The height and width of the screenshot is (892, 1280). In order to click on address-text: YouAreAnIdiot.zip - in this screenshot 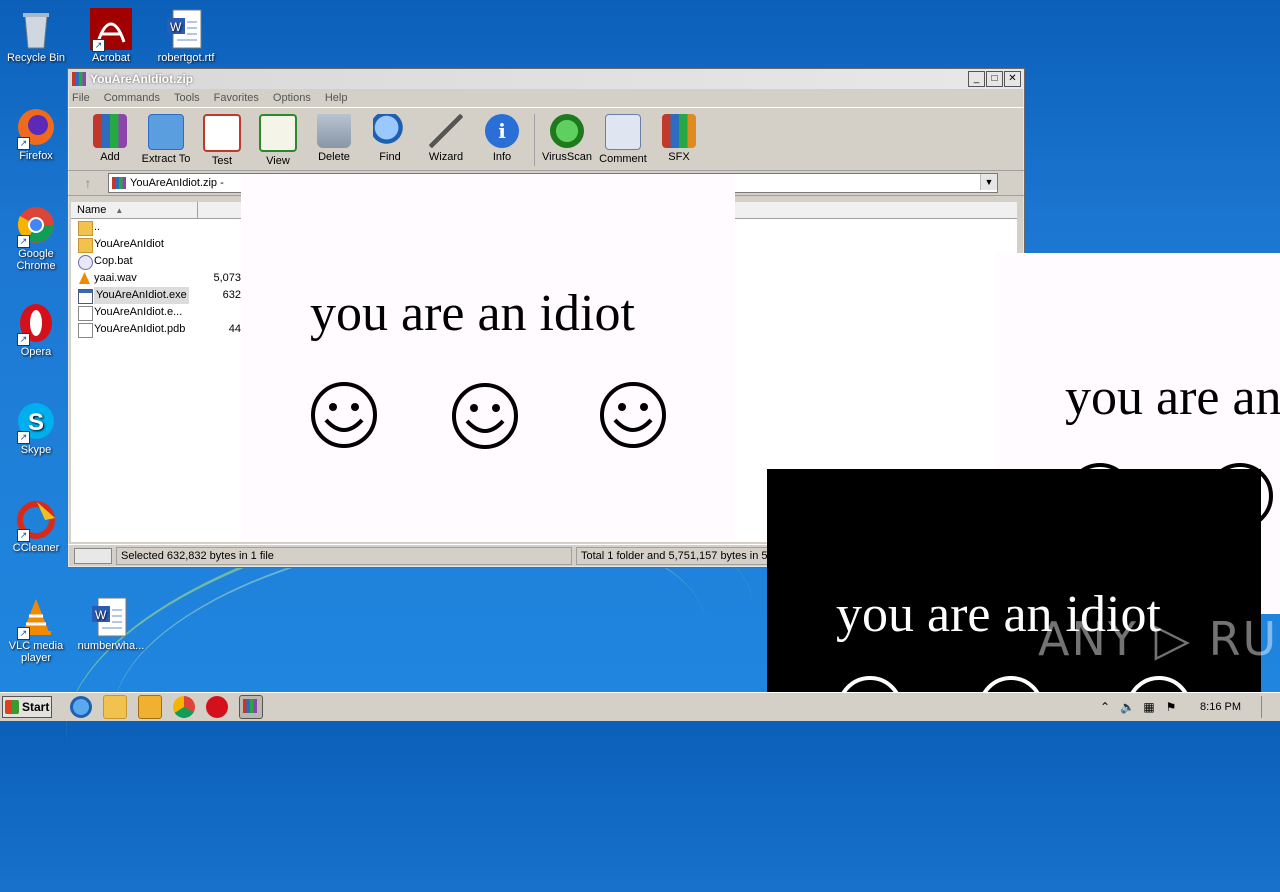, I will do `click(177, 183)`.